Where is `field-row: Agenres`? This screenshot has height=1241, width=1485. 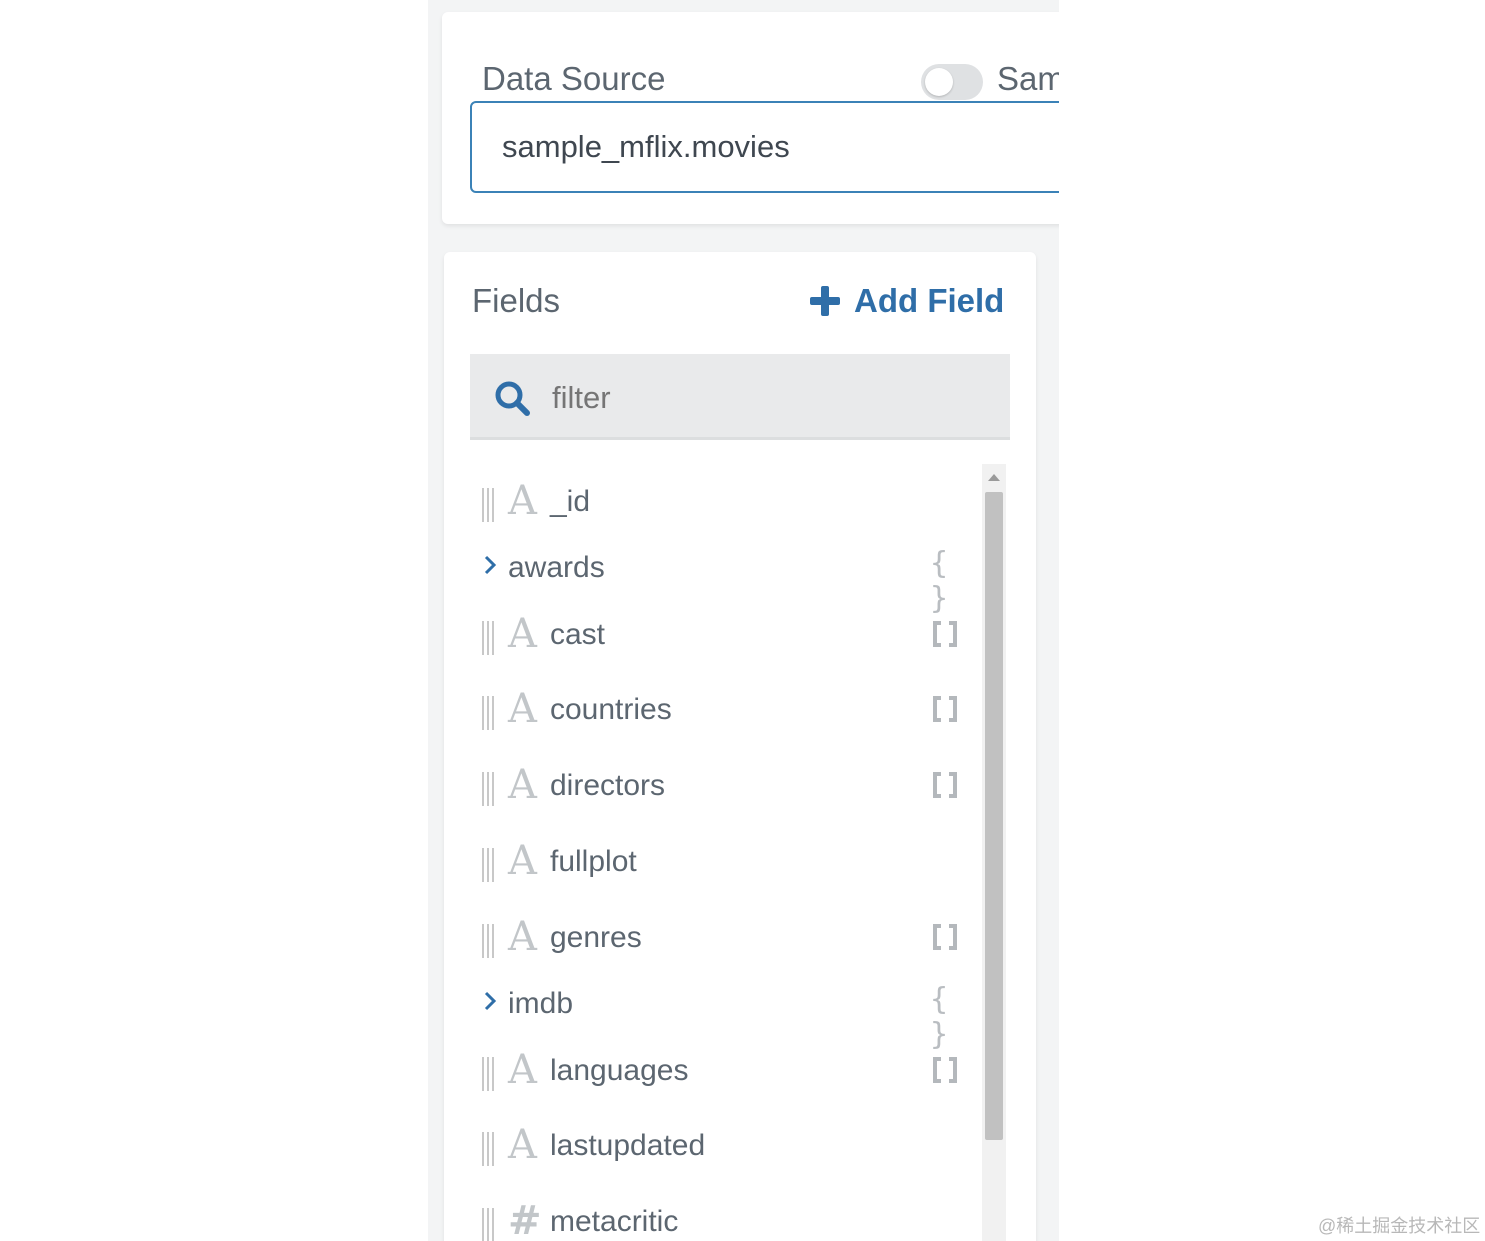 field-row: Agenres is located at coordinates (720, 938).